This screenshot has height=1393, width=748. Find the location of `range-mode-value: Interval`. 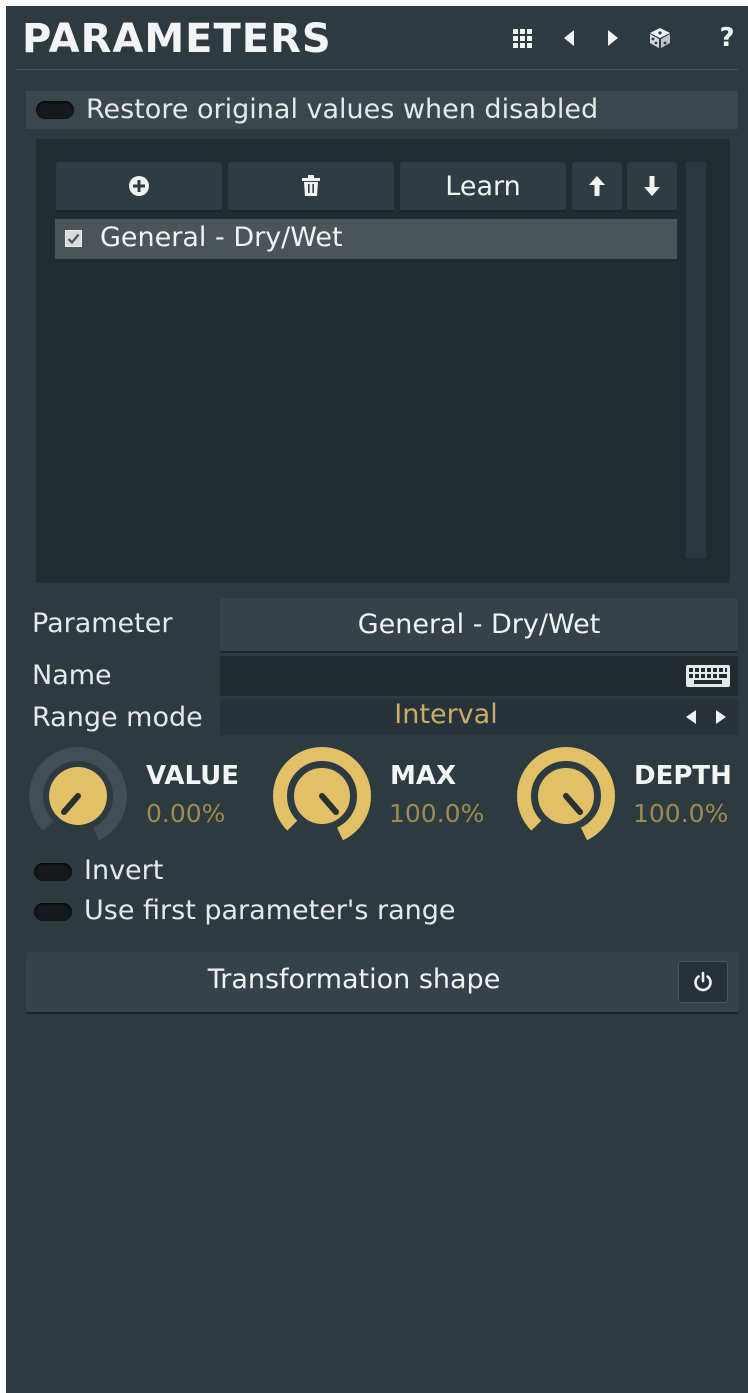

range-mode-value: Interval is located at coordinates (446, 714).